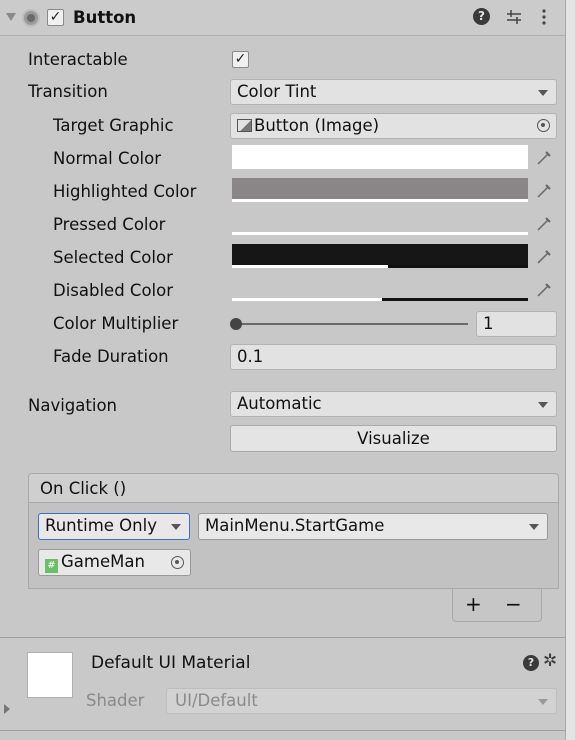 Image resolution: width=575 pixels, height=740 pixels. What do you see at coordinates (380, 289) in the screenshot?
I see `disabled-color-swatch` at bounding box center [380, 289].